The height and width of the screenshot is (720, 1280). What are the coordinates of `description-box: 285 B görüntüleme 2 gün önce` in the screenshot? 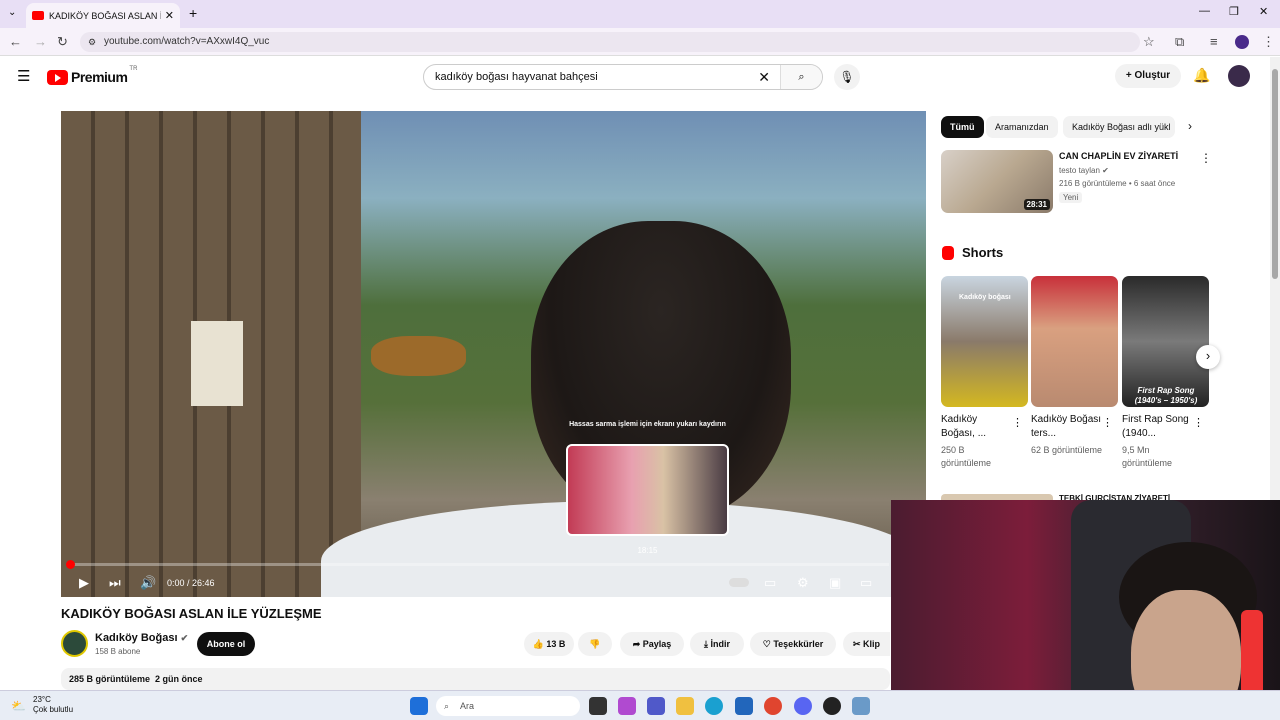 It's located at (475, 679).